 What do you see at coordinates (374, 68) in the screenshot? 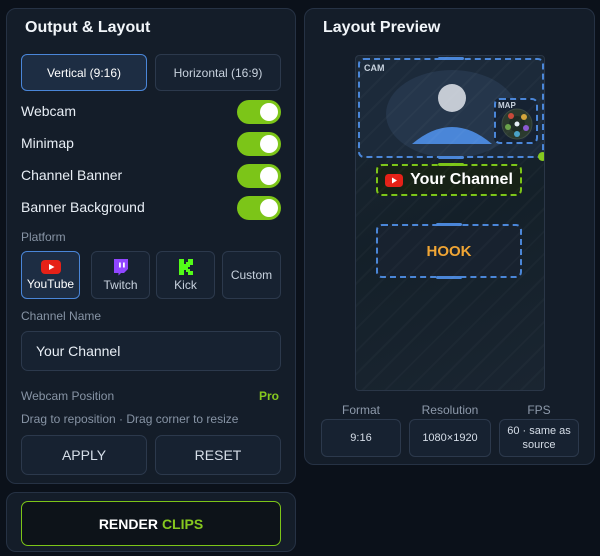
I see `cam-label: CAM` at bounding box center [374, 68].